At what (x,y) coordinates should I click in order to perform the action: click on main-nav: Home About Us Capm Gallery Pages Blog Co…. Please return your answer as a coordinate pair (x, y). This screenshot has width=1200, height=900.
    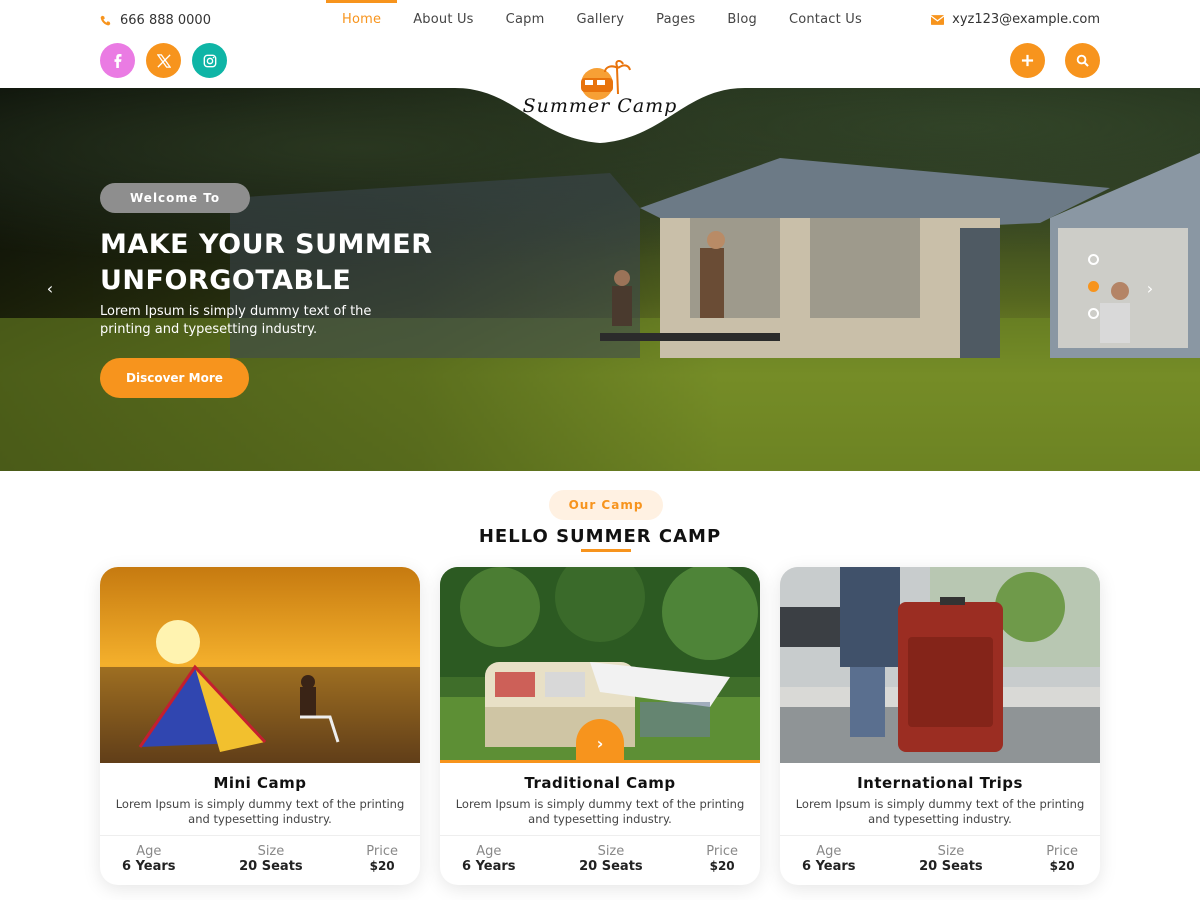
    Looking at the image, I should click on (602, 21).